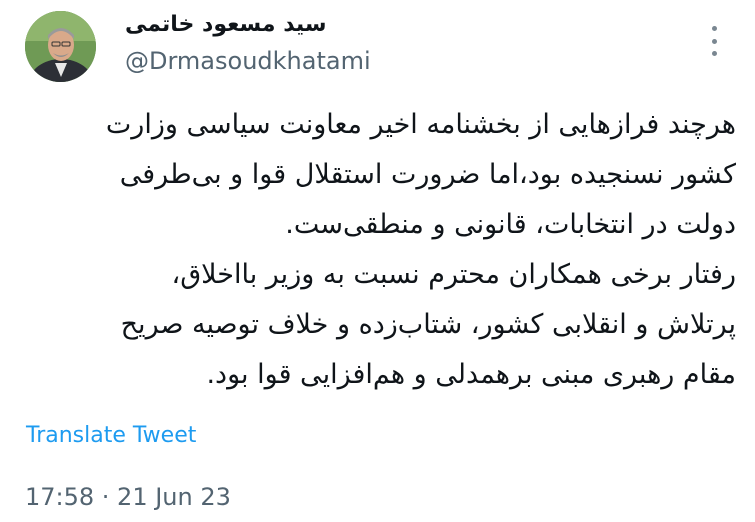 Image resolution: width=755 pixels, height=522 pixels. I want to click on tweet-line: دولت در انتخابات، قانونی و منطقی‌ست., so click(510, 224).